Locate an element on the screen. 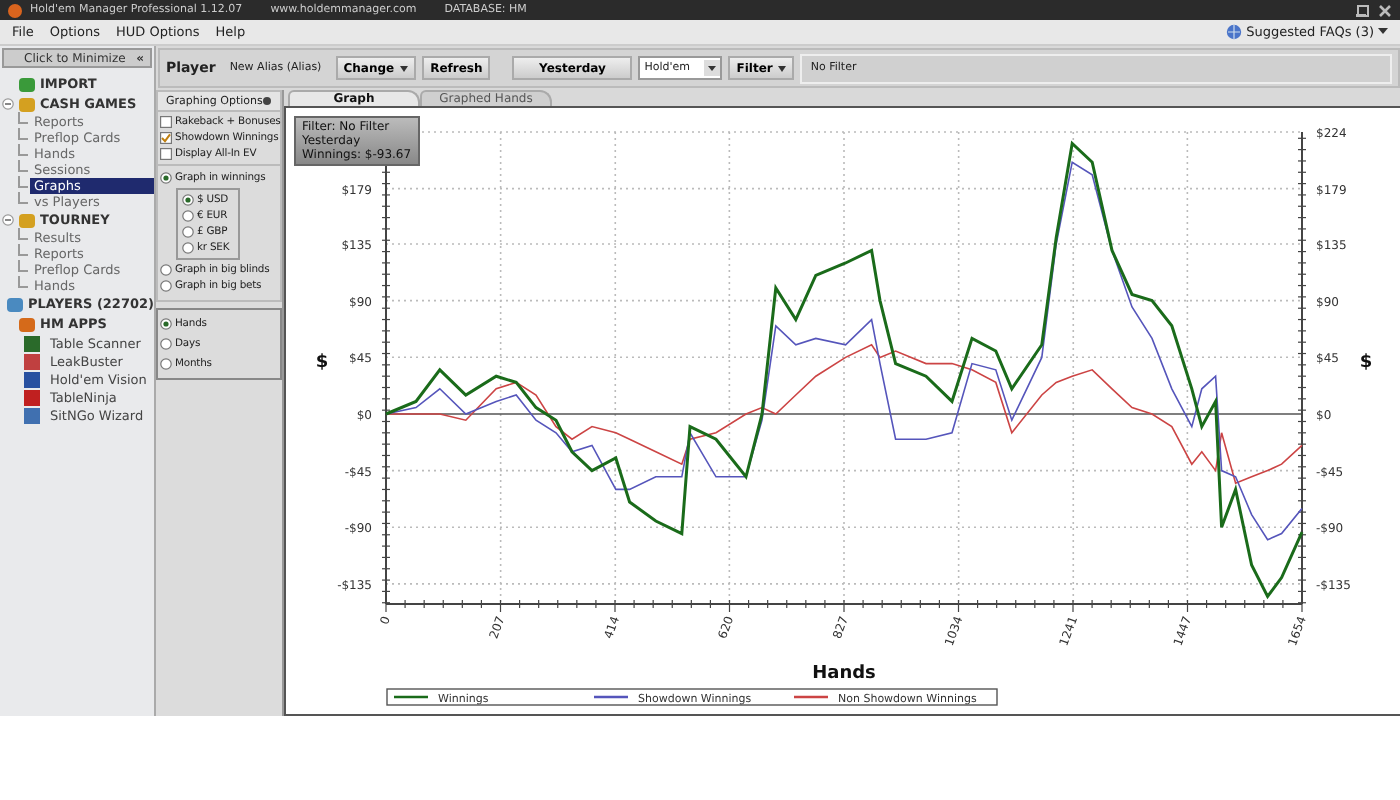 This screenshot has height=800, width=1400. cash-section-icon is located at coordinates (27, 104).